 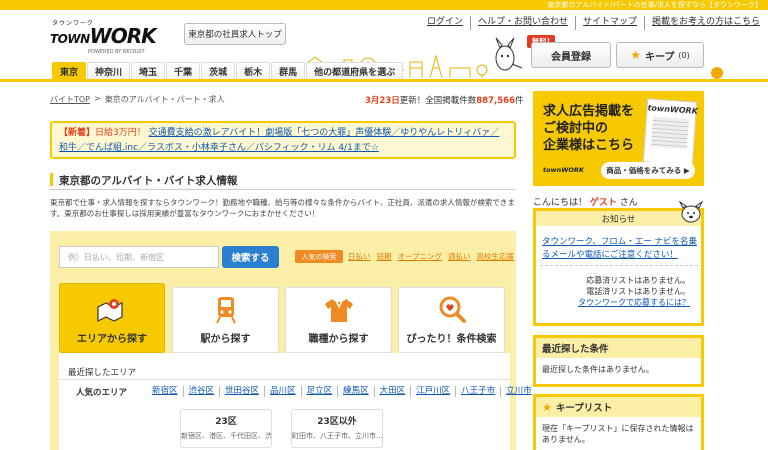 What do you see at coordinates (575, 349) in the screenshot?
I see `recent-conditions-title: 最近探した条件` at bounding box center [575, 349].